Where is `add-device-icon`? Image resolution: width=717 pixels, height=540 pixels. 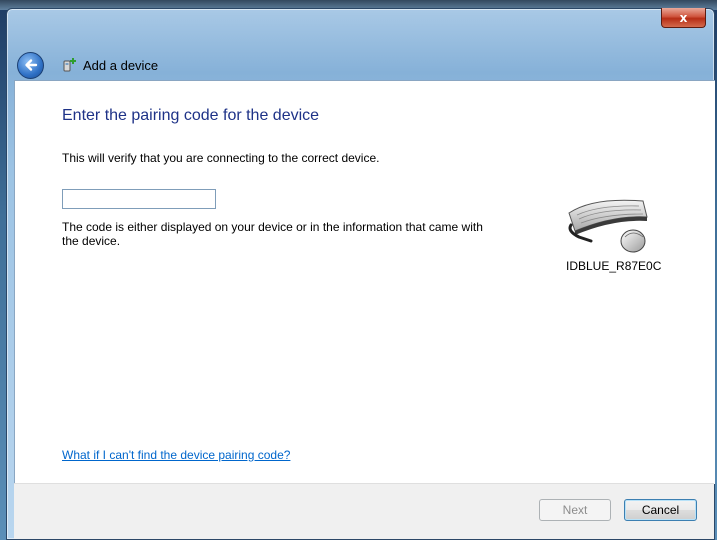 add-device-icon is located at coordinates (69, 65).